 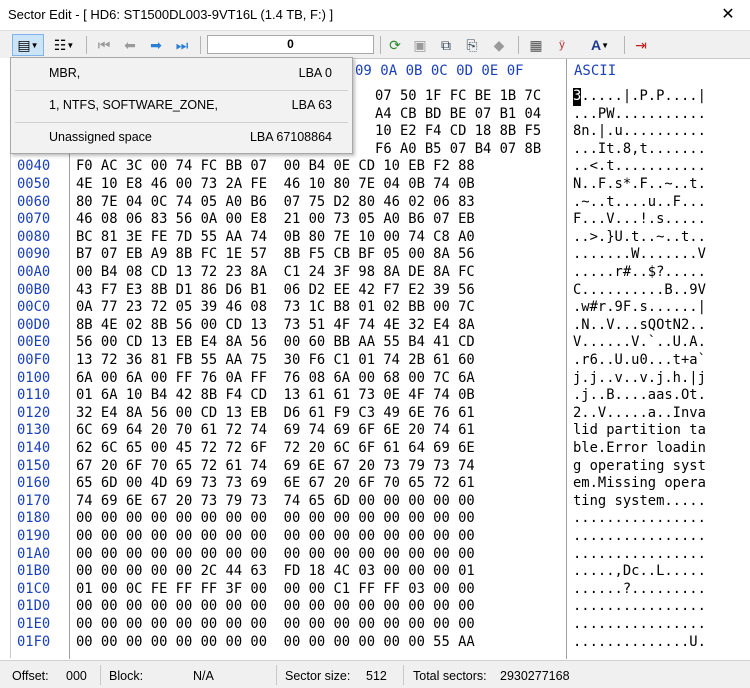 I want to click on partition-menu-item: Unassigned space LBA 67108864, so click(x=181, y=138).